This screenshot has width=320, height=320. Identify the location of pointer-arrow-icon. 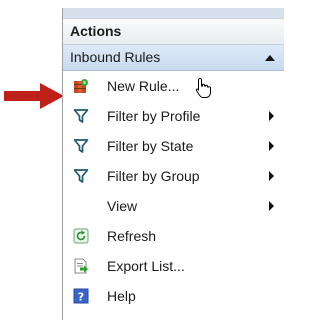
(34, 96).